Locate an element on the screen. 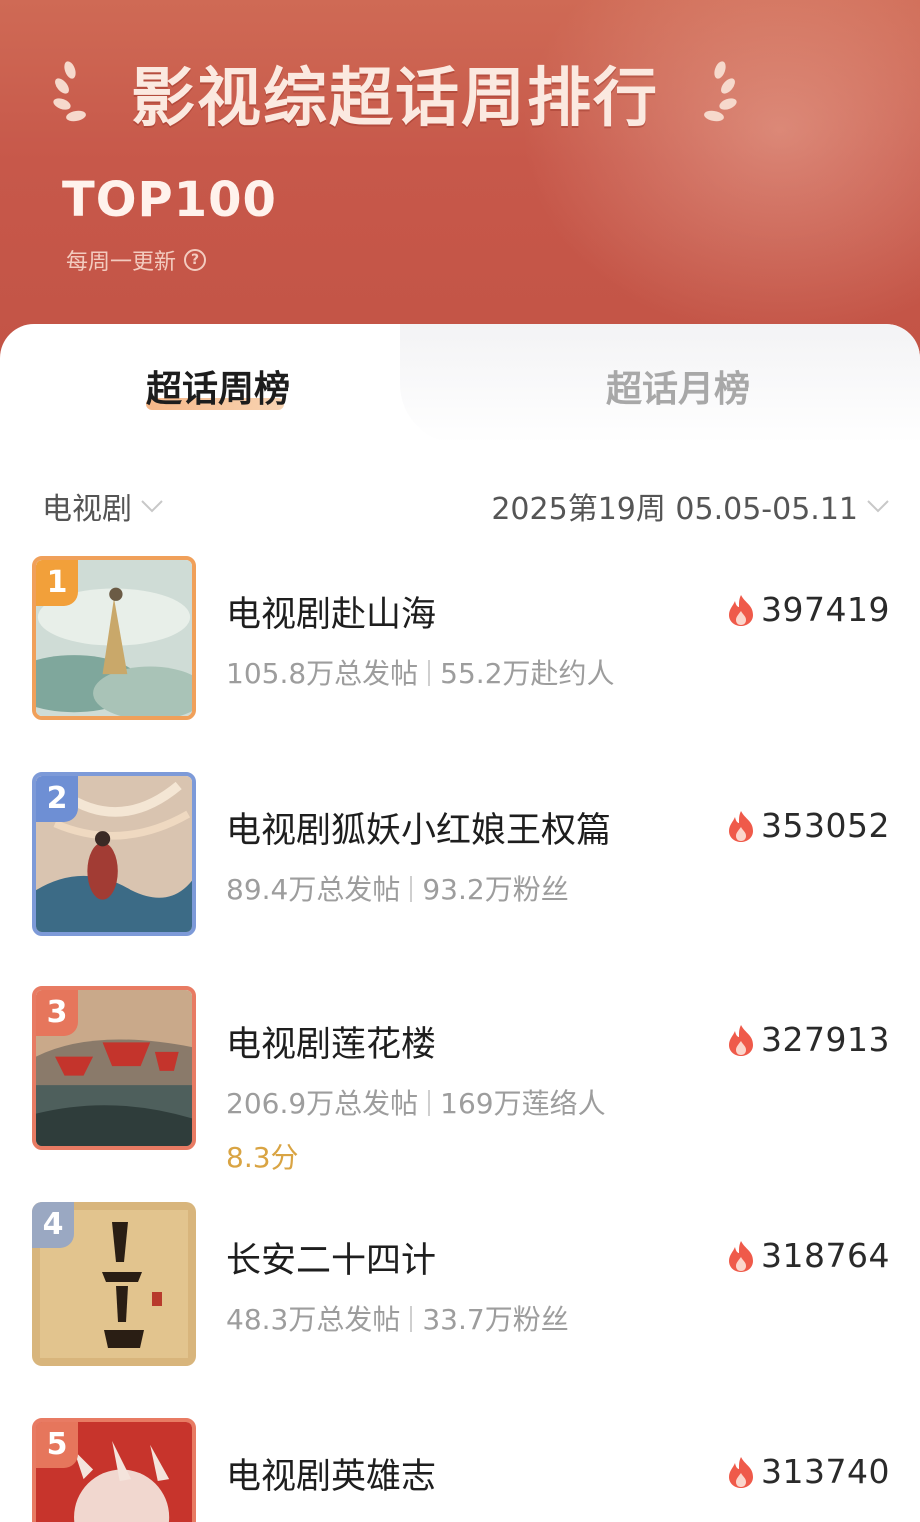  item-title: 电视剧莲花楼 is located at coordinates (331, 1045).